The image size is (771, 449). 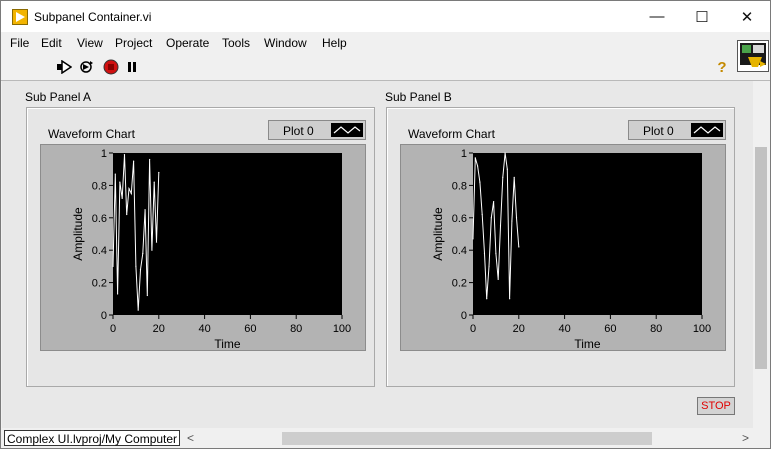 I want to click on help-question-icon: ?, so click(x=722, y=67).